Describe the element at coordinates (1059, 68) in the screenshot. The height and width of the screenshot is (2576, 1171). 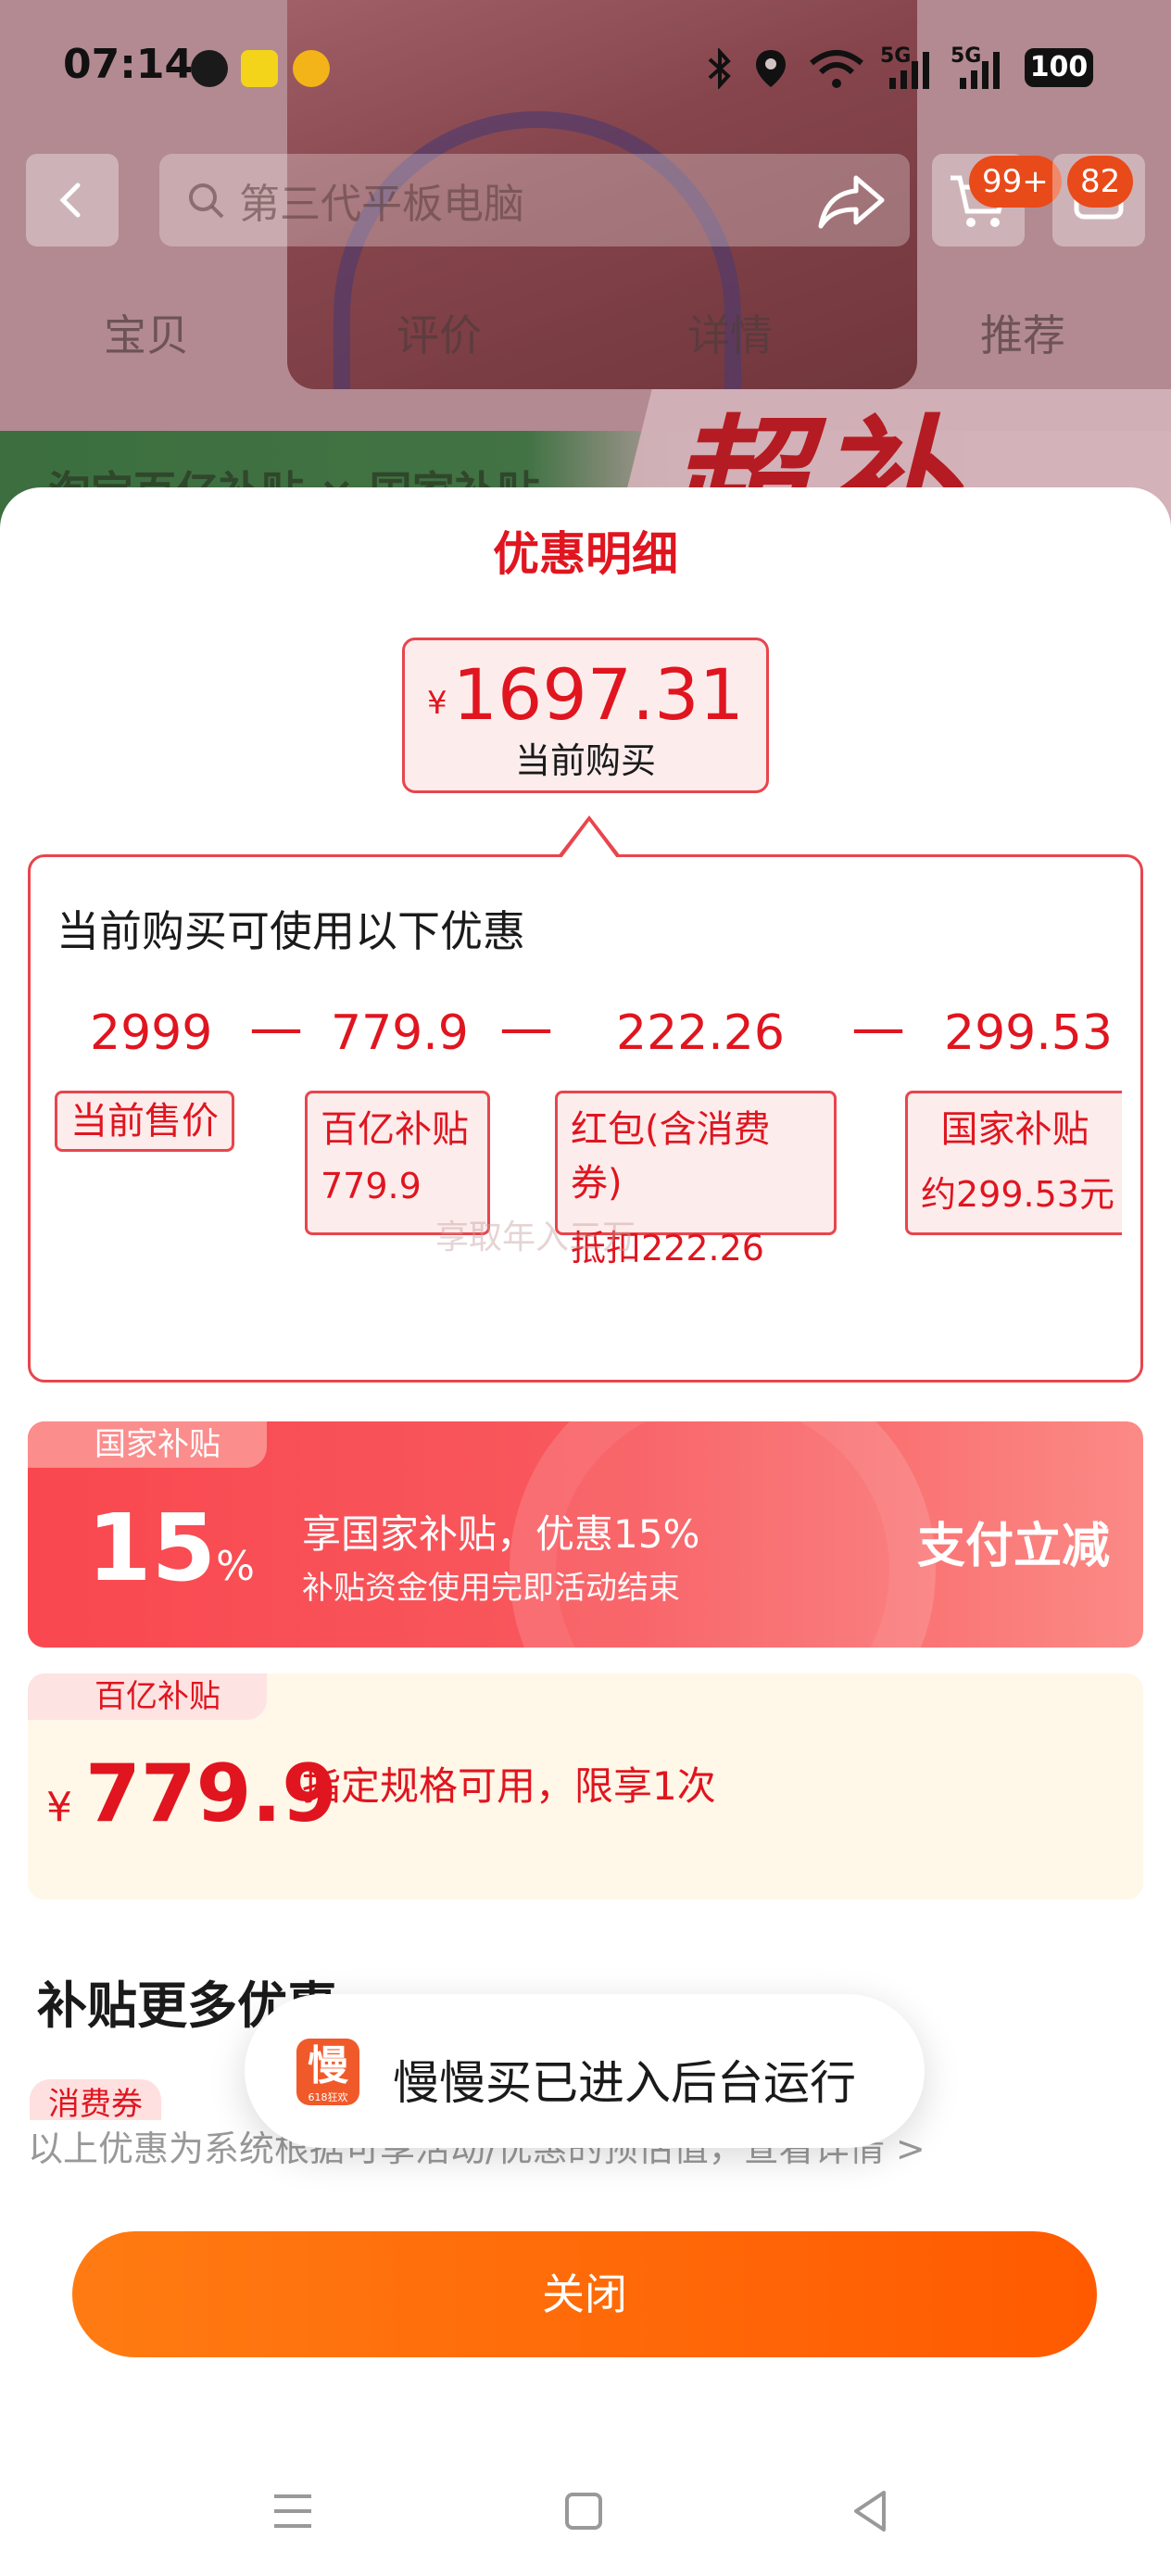
I see `battery-indicator: 100` at that location.